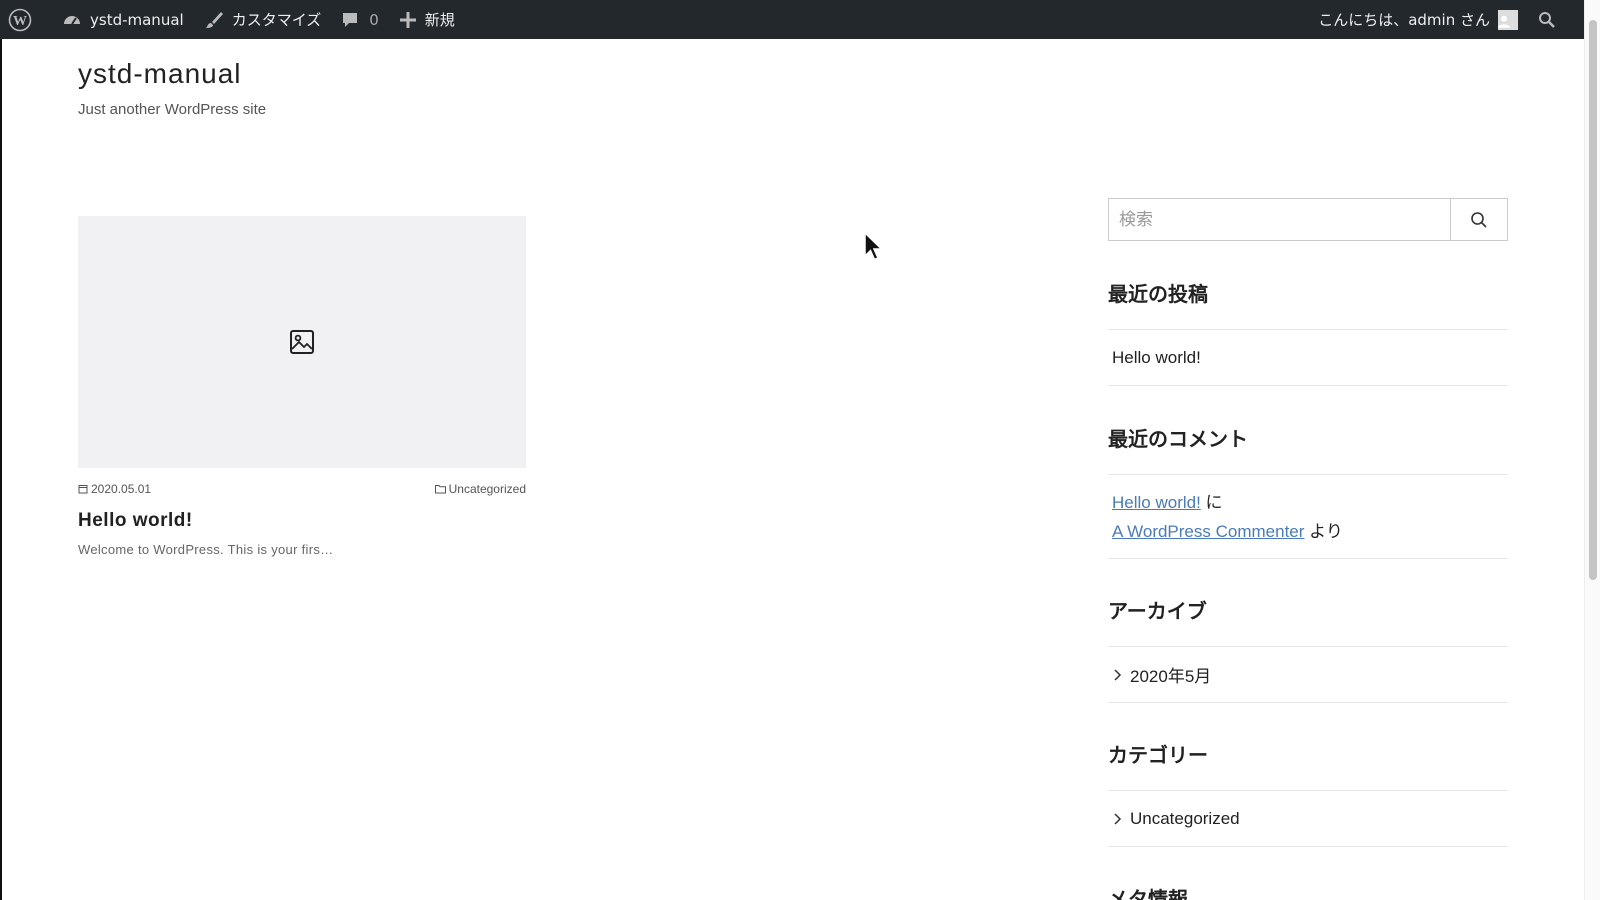 This screenshot has width=1600, height=900. What do you see at coordinates (439, 20) in the screenshot?
I see `new-content-label: 新規` at bounding box center [439, 20].